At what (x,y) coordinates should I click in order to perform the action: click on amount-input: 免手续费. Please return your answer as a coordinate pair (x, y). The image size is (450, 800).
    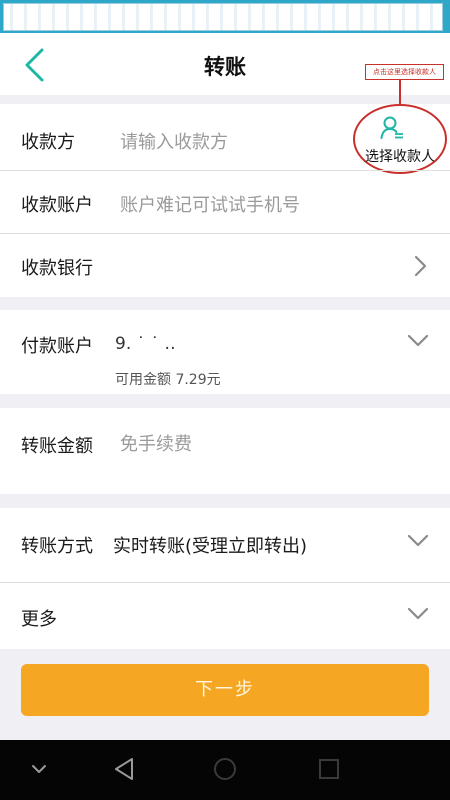
    Looking at the image, I should click on (156, 443).